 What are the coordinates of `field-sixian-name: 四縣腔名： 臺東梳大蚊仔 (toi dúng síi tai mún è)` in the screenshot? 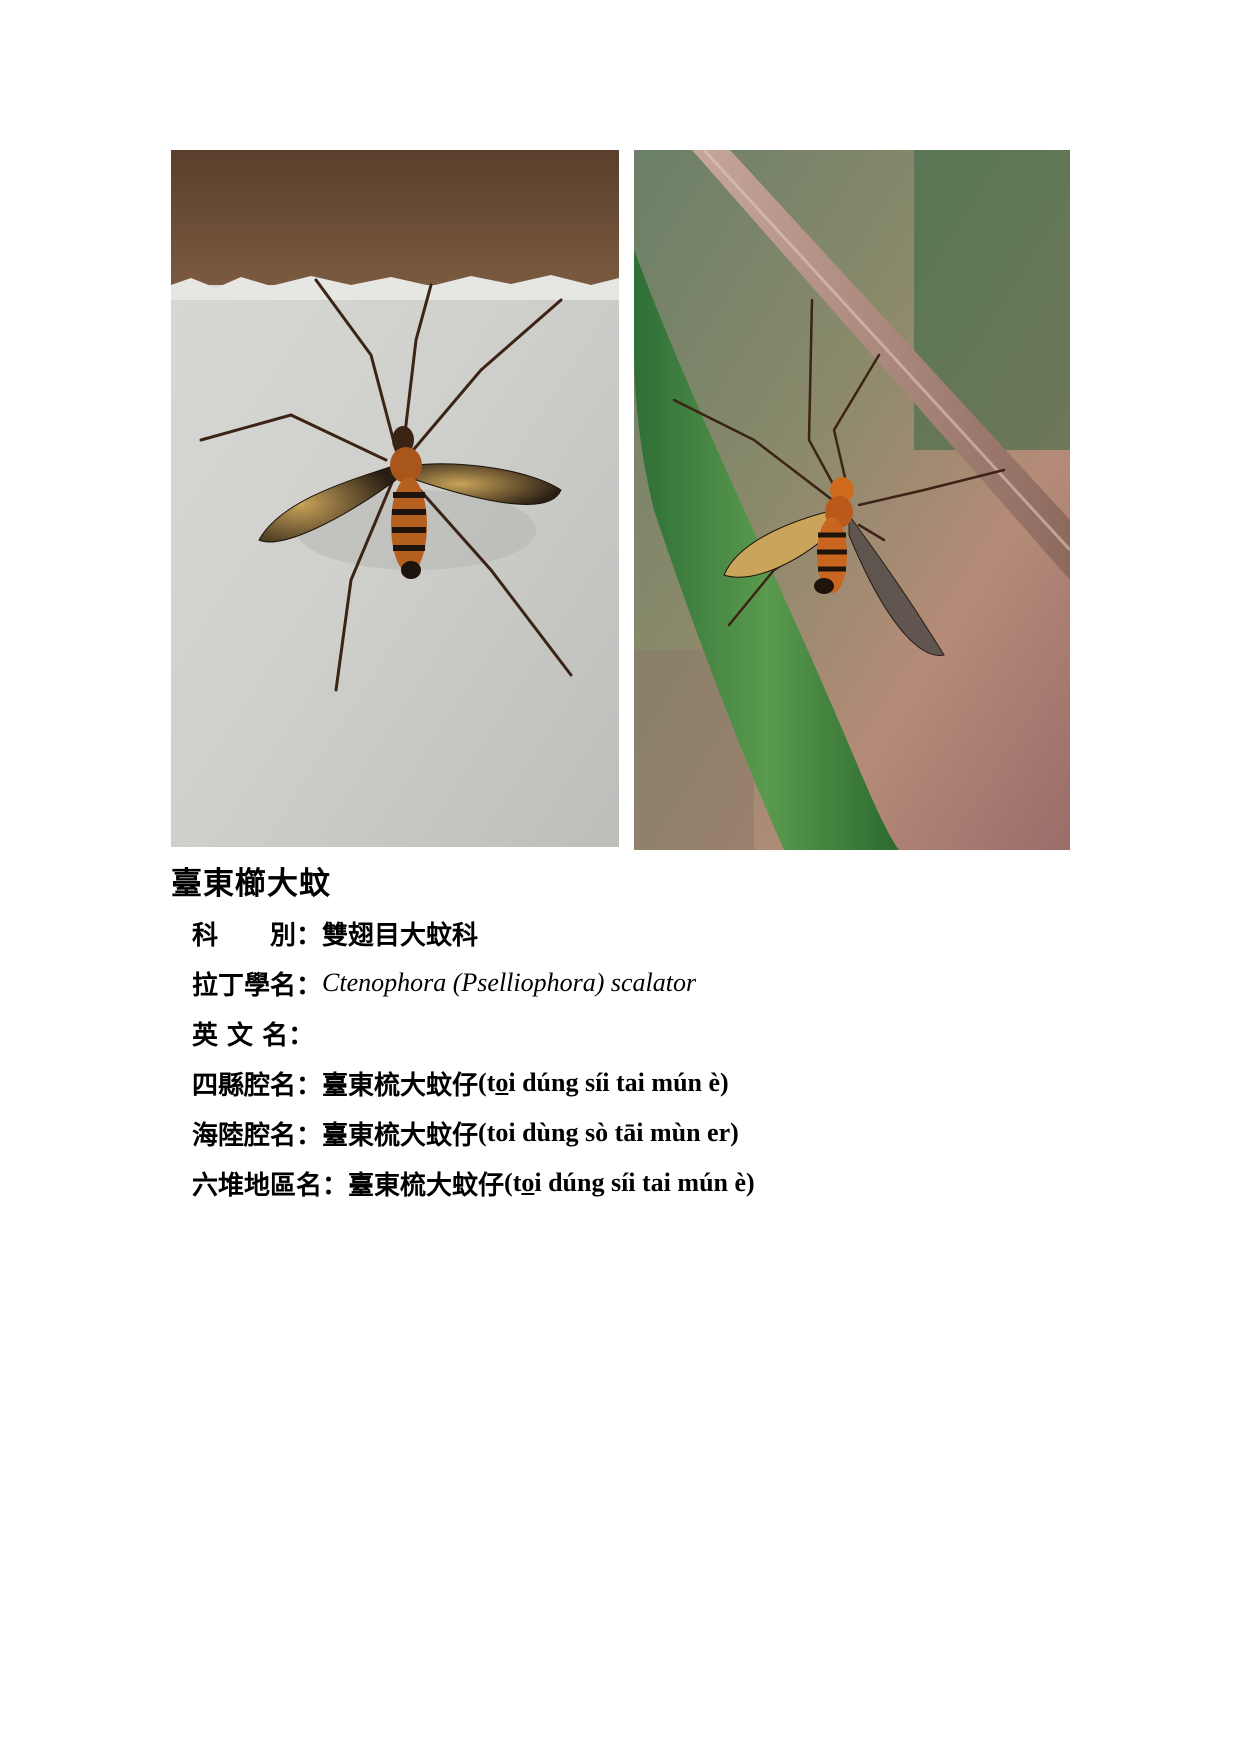 It's located at (473, 1083).